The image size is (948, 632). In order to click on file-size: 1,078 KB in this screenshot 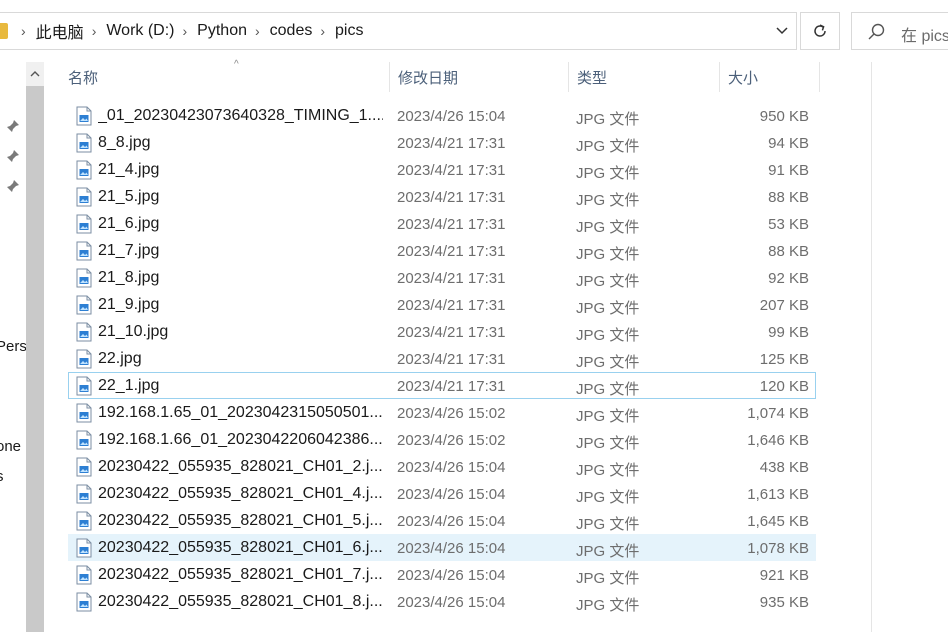, I will do `click(778, 548)`.